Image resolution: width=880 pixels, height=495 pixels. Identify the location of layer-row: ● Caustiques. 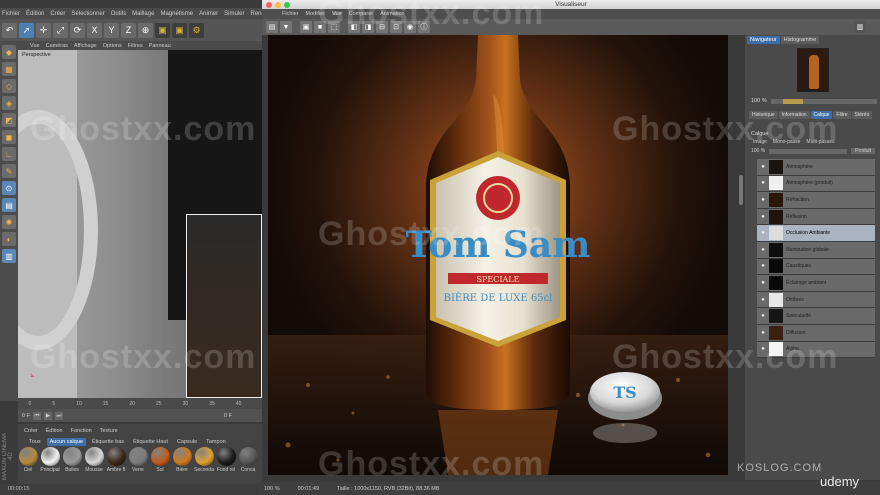
(816, 267).